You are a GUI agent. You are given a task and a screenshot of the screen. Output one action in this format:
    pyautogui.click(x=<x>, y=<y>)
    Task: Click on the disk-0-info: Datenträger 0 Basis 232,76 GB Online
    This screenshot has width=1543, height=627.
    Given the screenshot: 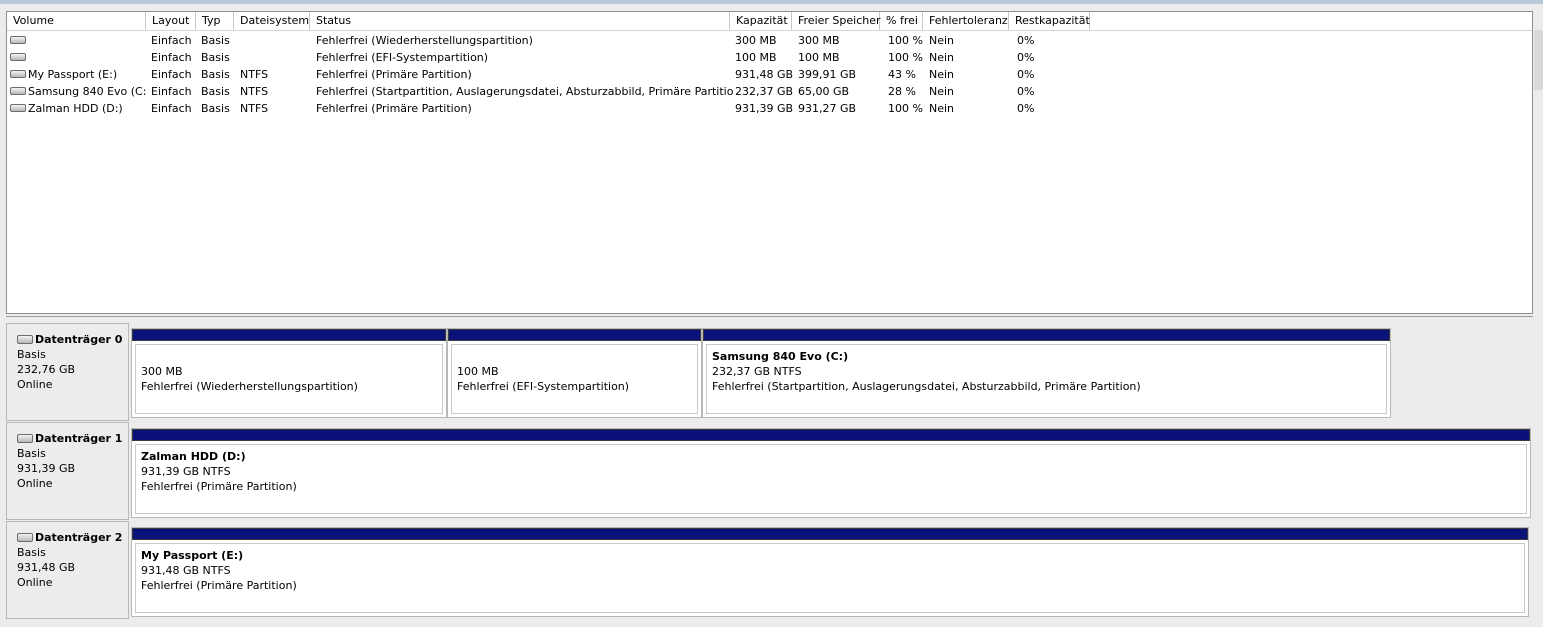 What is the action you would take?
    pyautogui.click(x=67, y=372)
    